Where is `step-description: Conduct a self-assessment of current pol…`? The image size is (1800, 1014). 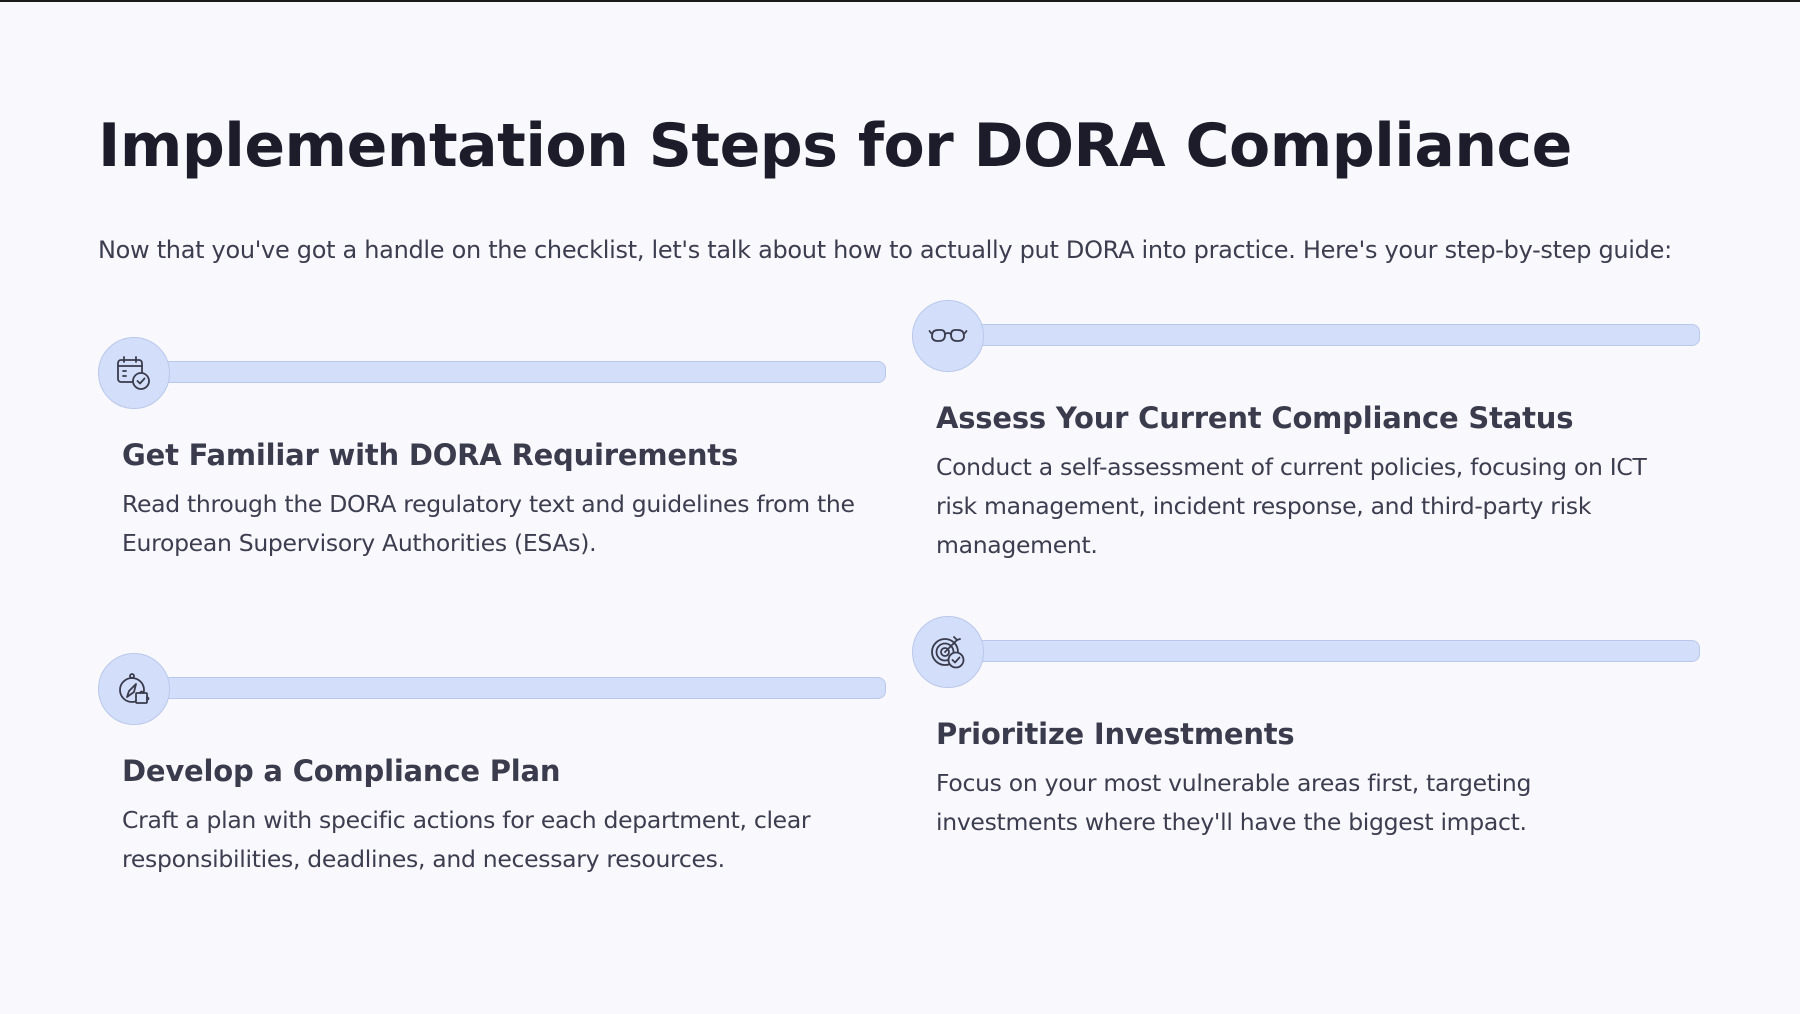
step-description: Conduct a self-assessment of current pol… is located at coordinates (1291, 506).